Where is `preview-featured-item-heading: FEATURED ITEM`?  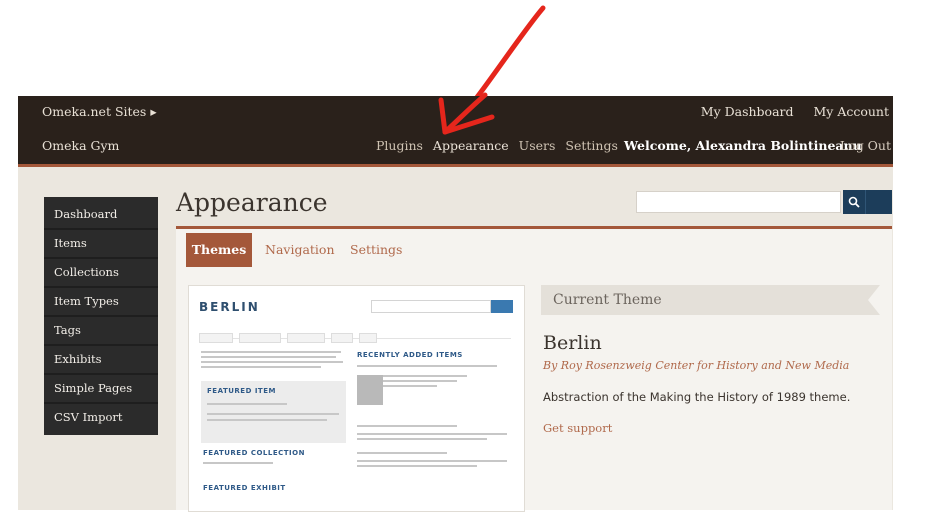
preview-featured-item-heading: FEATURED ITEM is located at coordinates (241, 391).